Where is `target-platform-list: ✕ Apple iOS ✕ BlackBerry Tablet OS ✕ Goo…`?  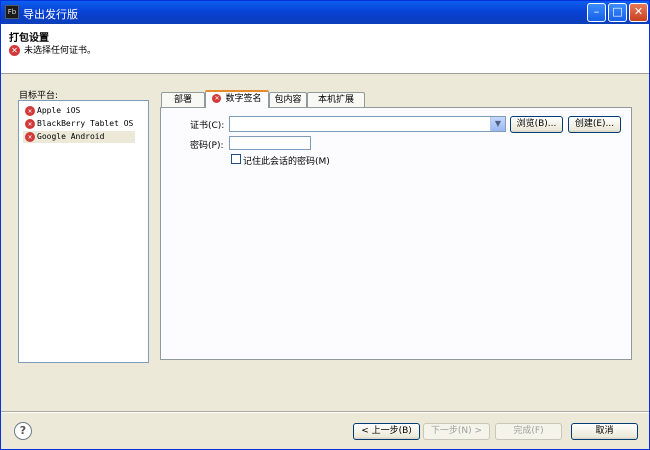
target-platform-list: ✕ Apple iOS ✕ BlackBerry Tablet OS ✕ Goo… is located at coordinates (83, 231).